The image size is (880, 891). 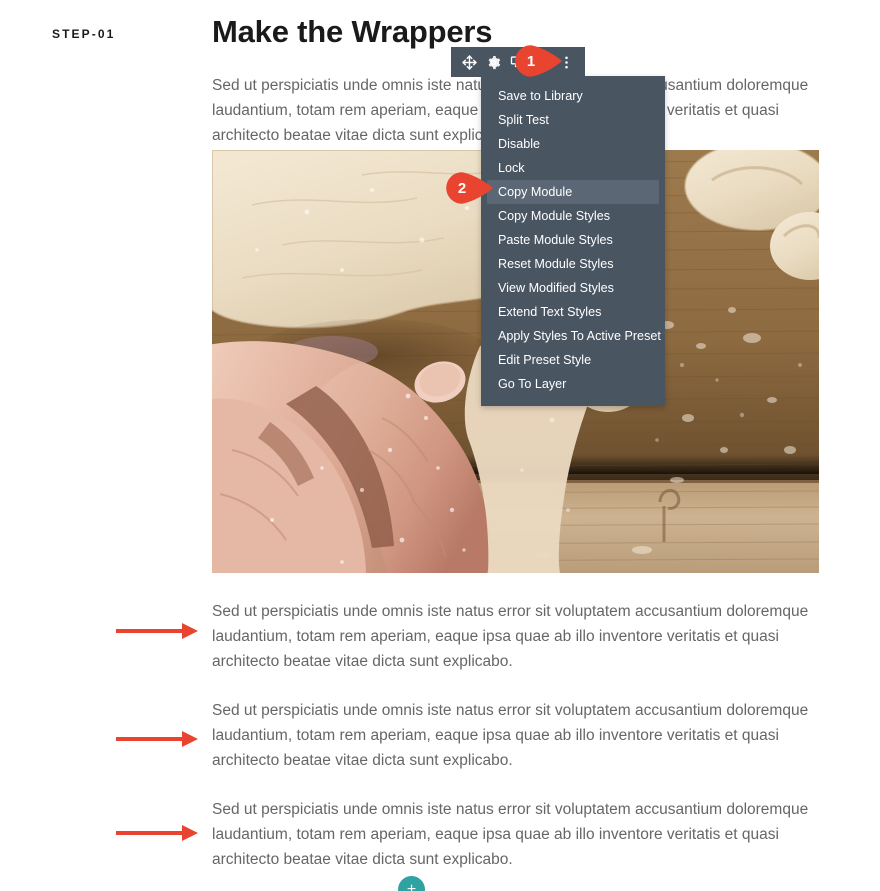 What do you see at coordinates (469, 62) in the screenshot?
I see `move-icon` at bounding box center [469, 62].